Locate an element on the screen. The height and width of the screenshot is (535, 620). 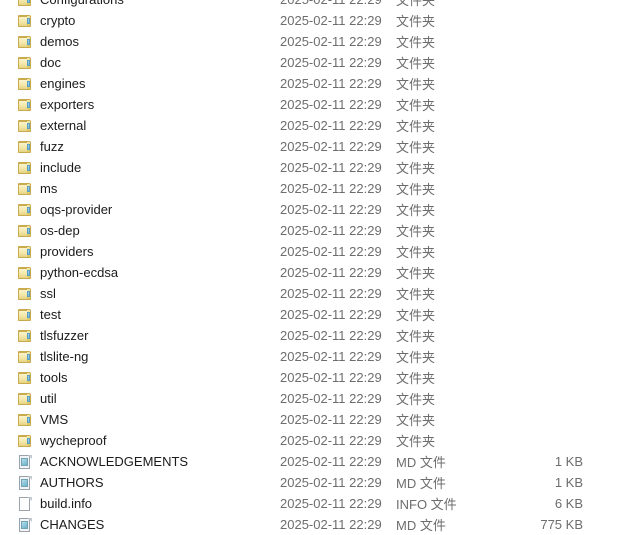
row-name-cell: exporters is located at coordinates (55, 104).